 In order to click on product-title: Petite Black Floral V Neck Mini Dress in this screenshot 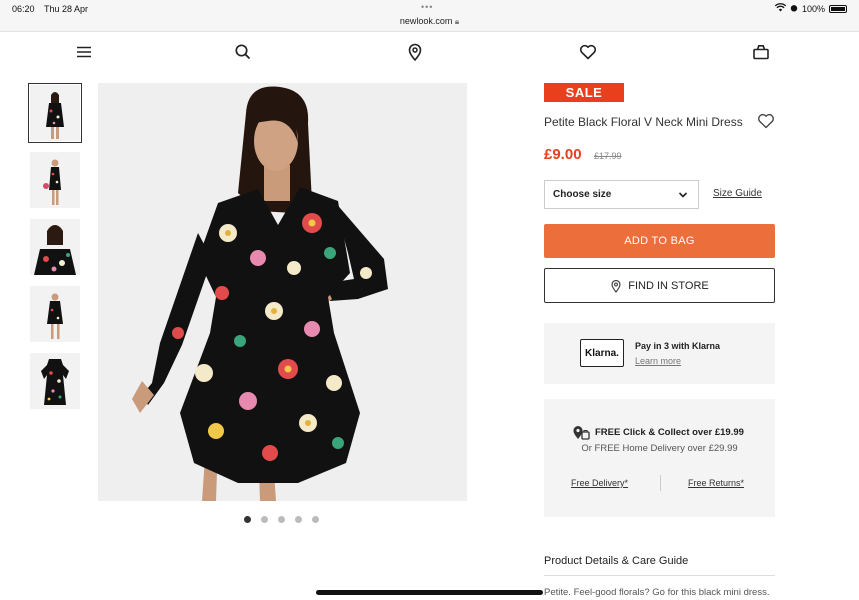, I will do `click(643, 122)`.